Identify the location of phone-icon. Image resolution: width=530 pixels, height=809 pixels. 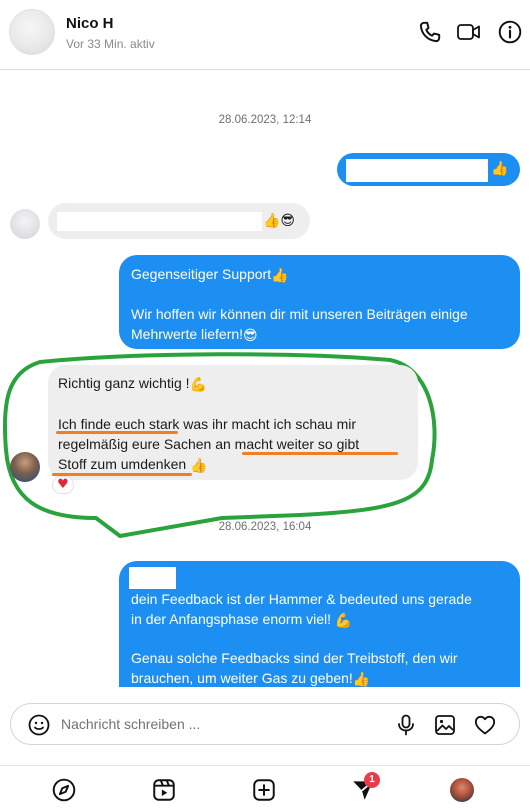
(430, 32).